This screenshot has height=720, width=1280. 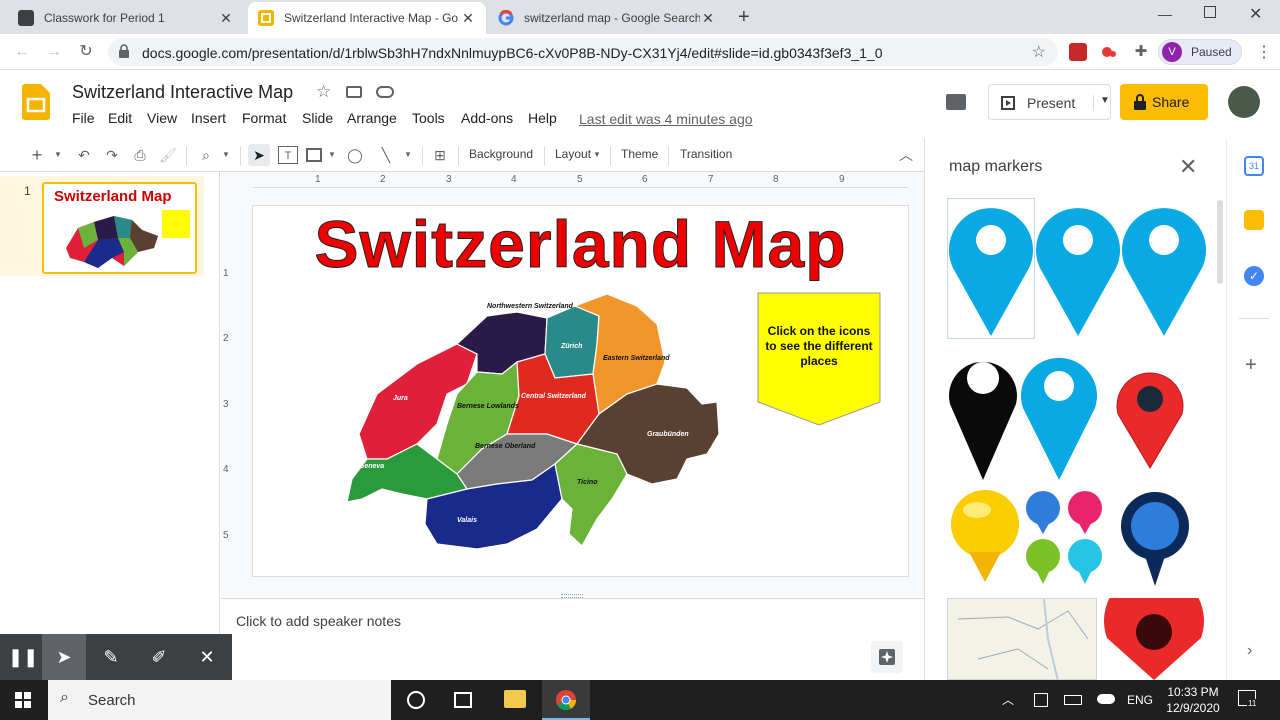 What do you see at coordinates (1049, 102) in the screenshot?
I see `present-button: Present ▼` at bounding box center [1049, 102].